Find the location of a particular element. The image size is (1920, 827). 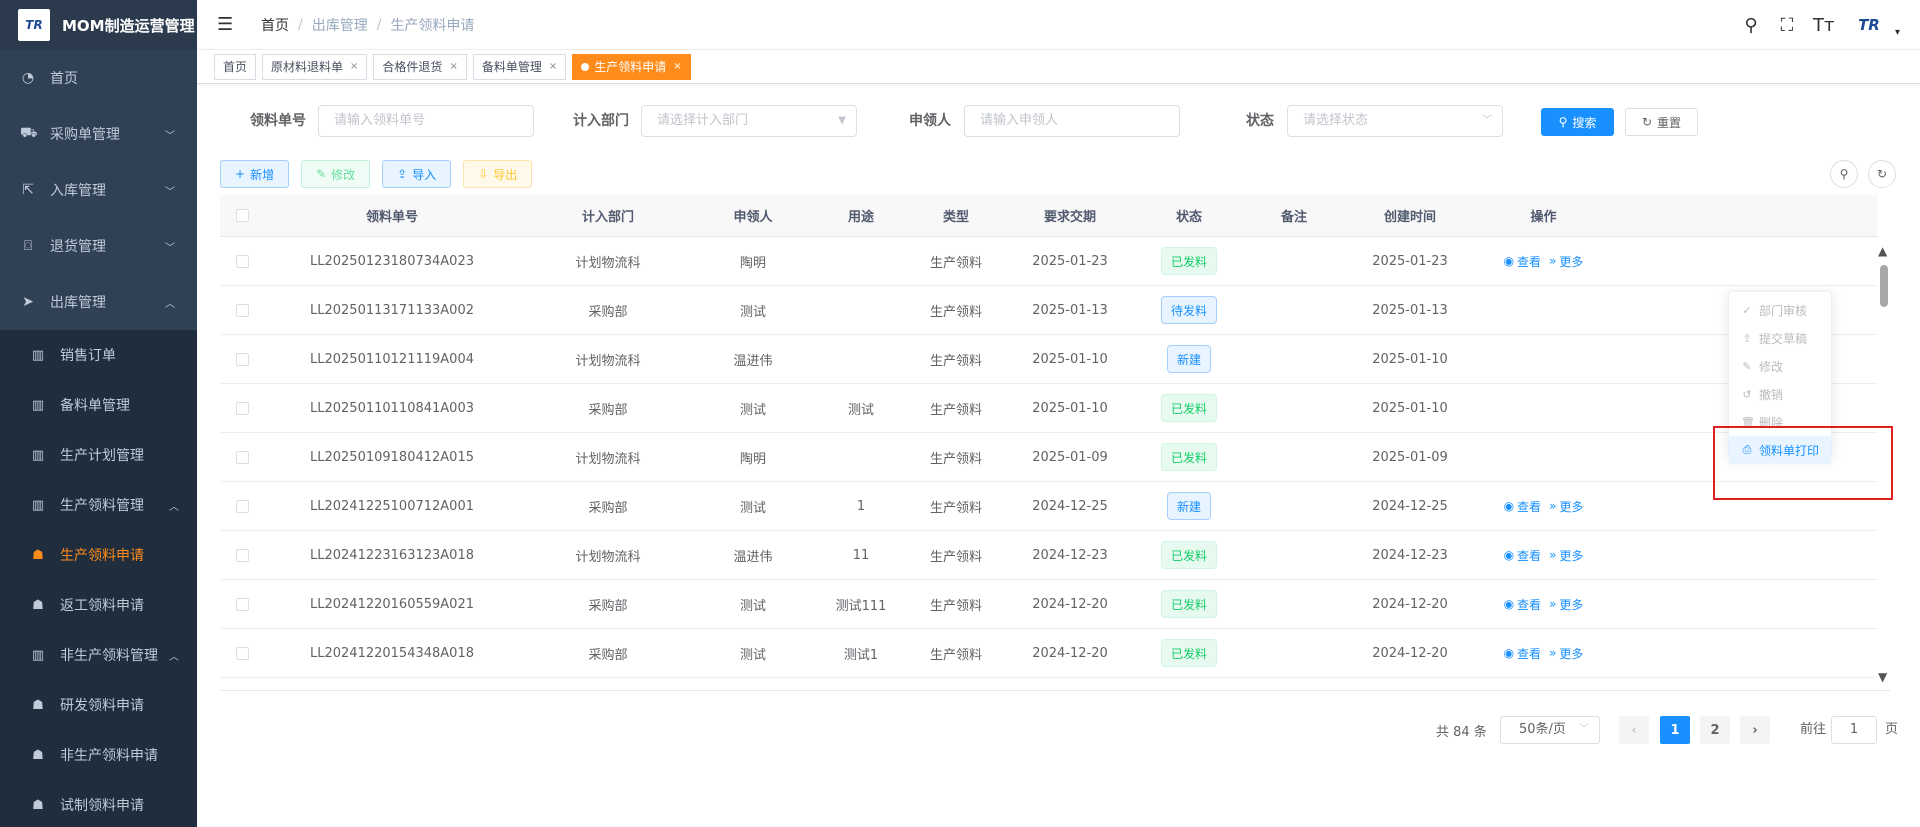

tab-tag: 备料单管理 × is located at coordinates (519, 66).